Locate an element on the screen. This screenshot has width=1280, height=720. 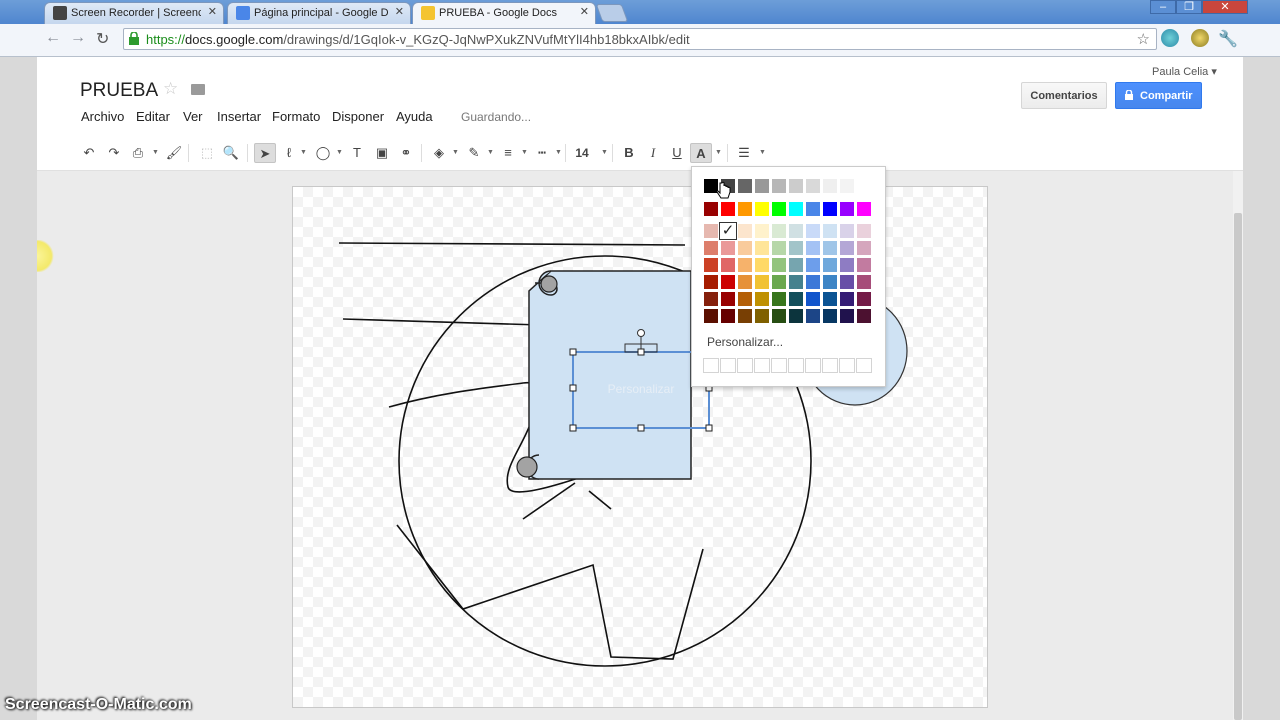
folder-icon is located at coordinates (198, 89).